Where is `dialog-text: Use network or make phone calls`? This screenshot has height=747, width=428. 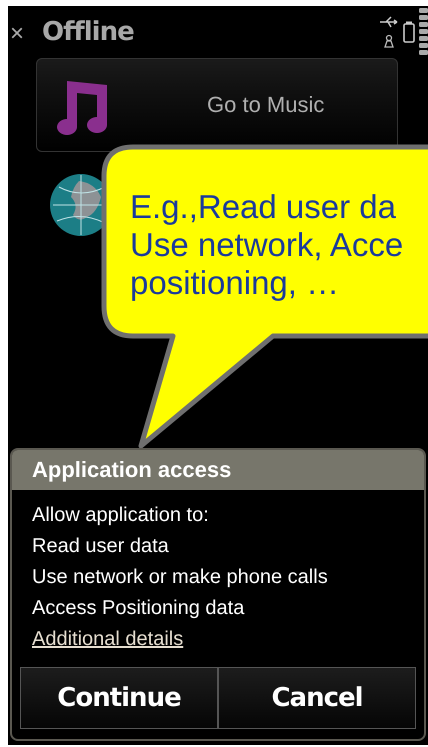
dialog-text: Use network or make phone calls is located at coordinates (180, 577).